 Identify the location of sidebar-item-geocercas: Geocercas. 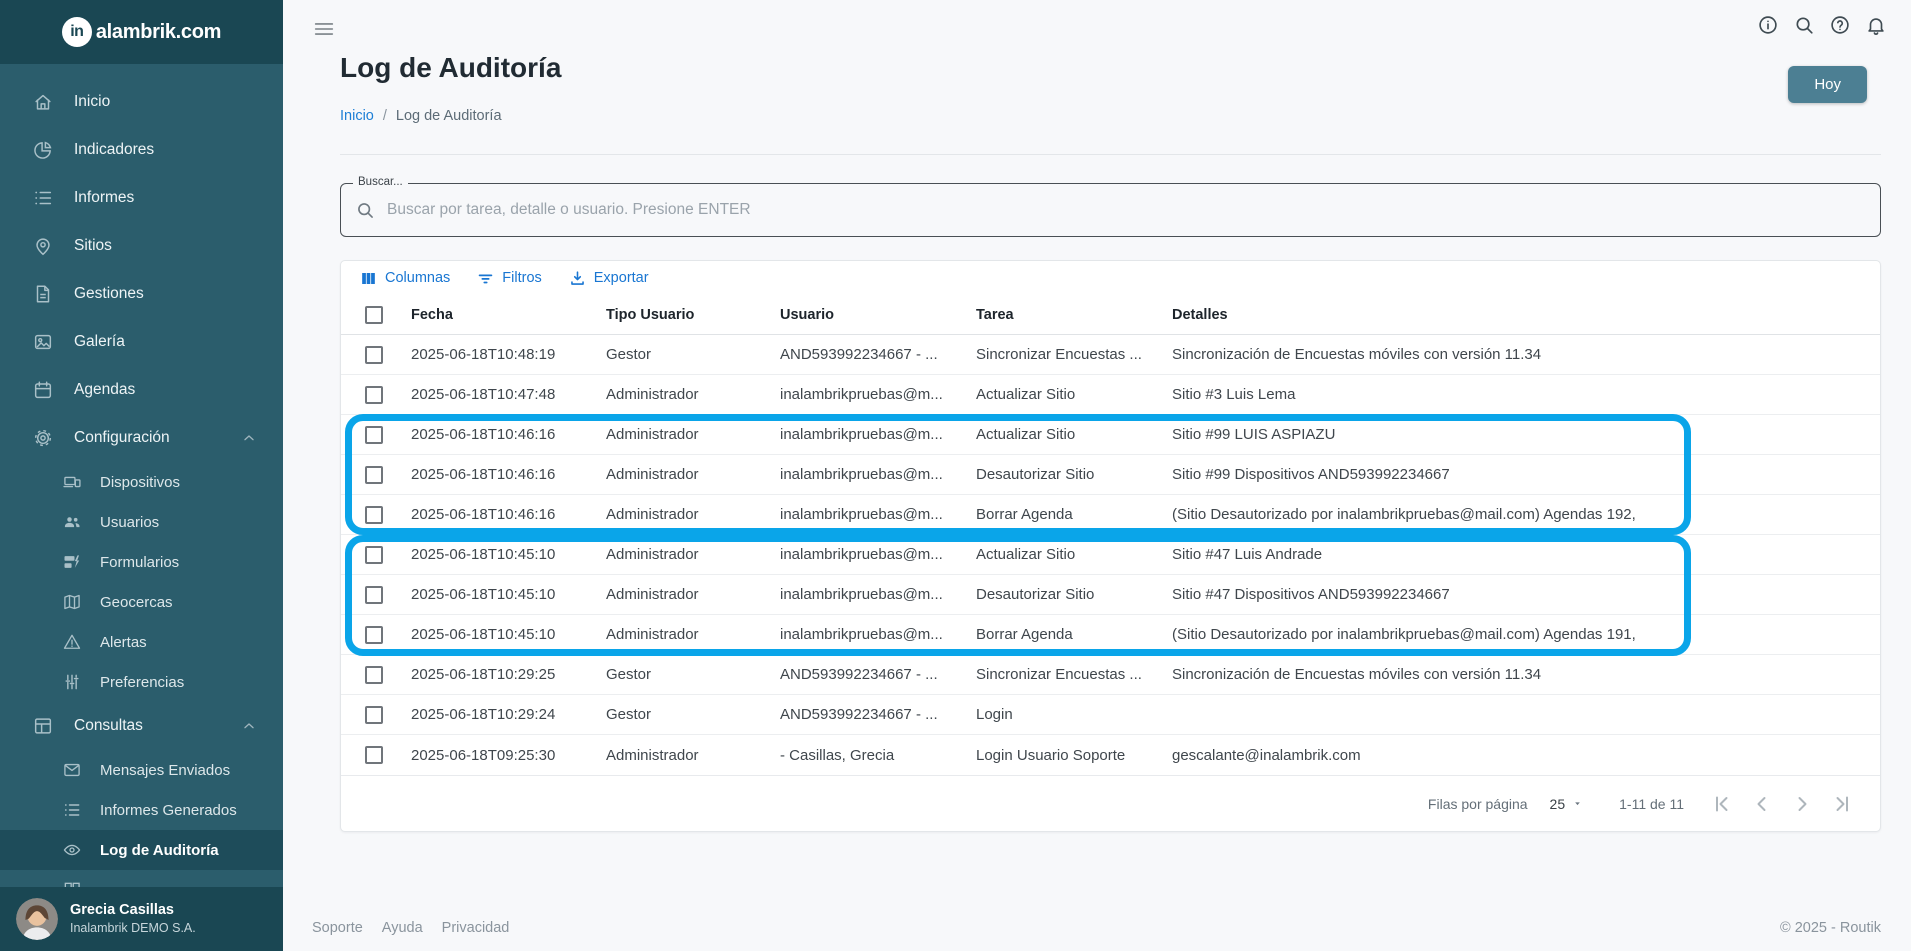
(141, 602).